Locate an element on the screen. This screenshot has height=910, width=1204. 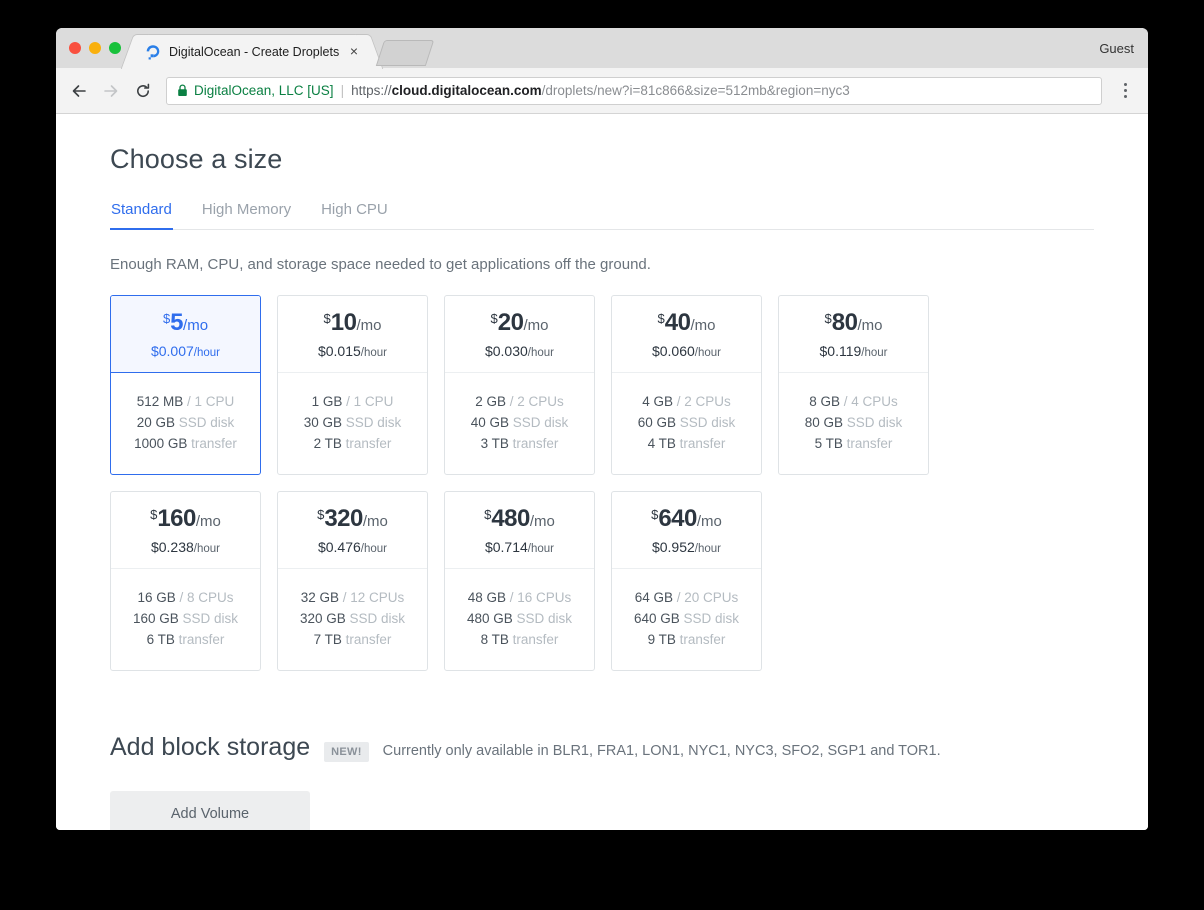
monthly-price: 640 is located at coordinates (677, 518).